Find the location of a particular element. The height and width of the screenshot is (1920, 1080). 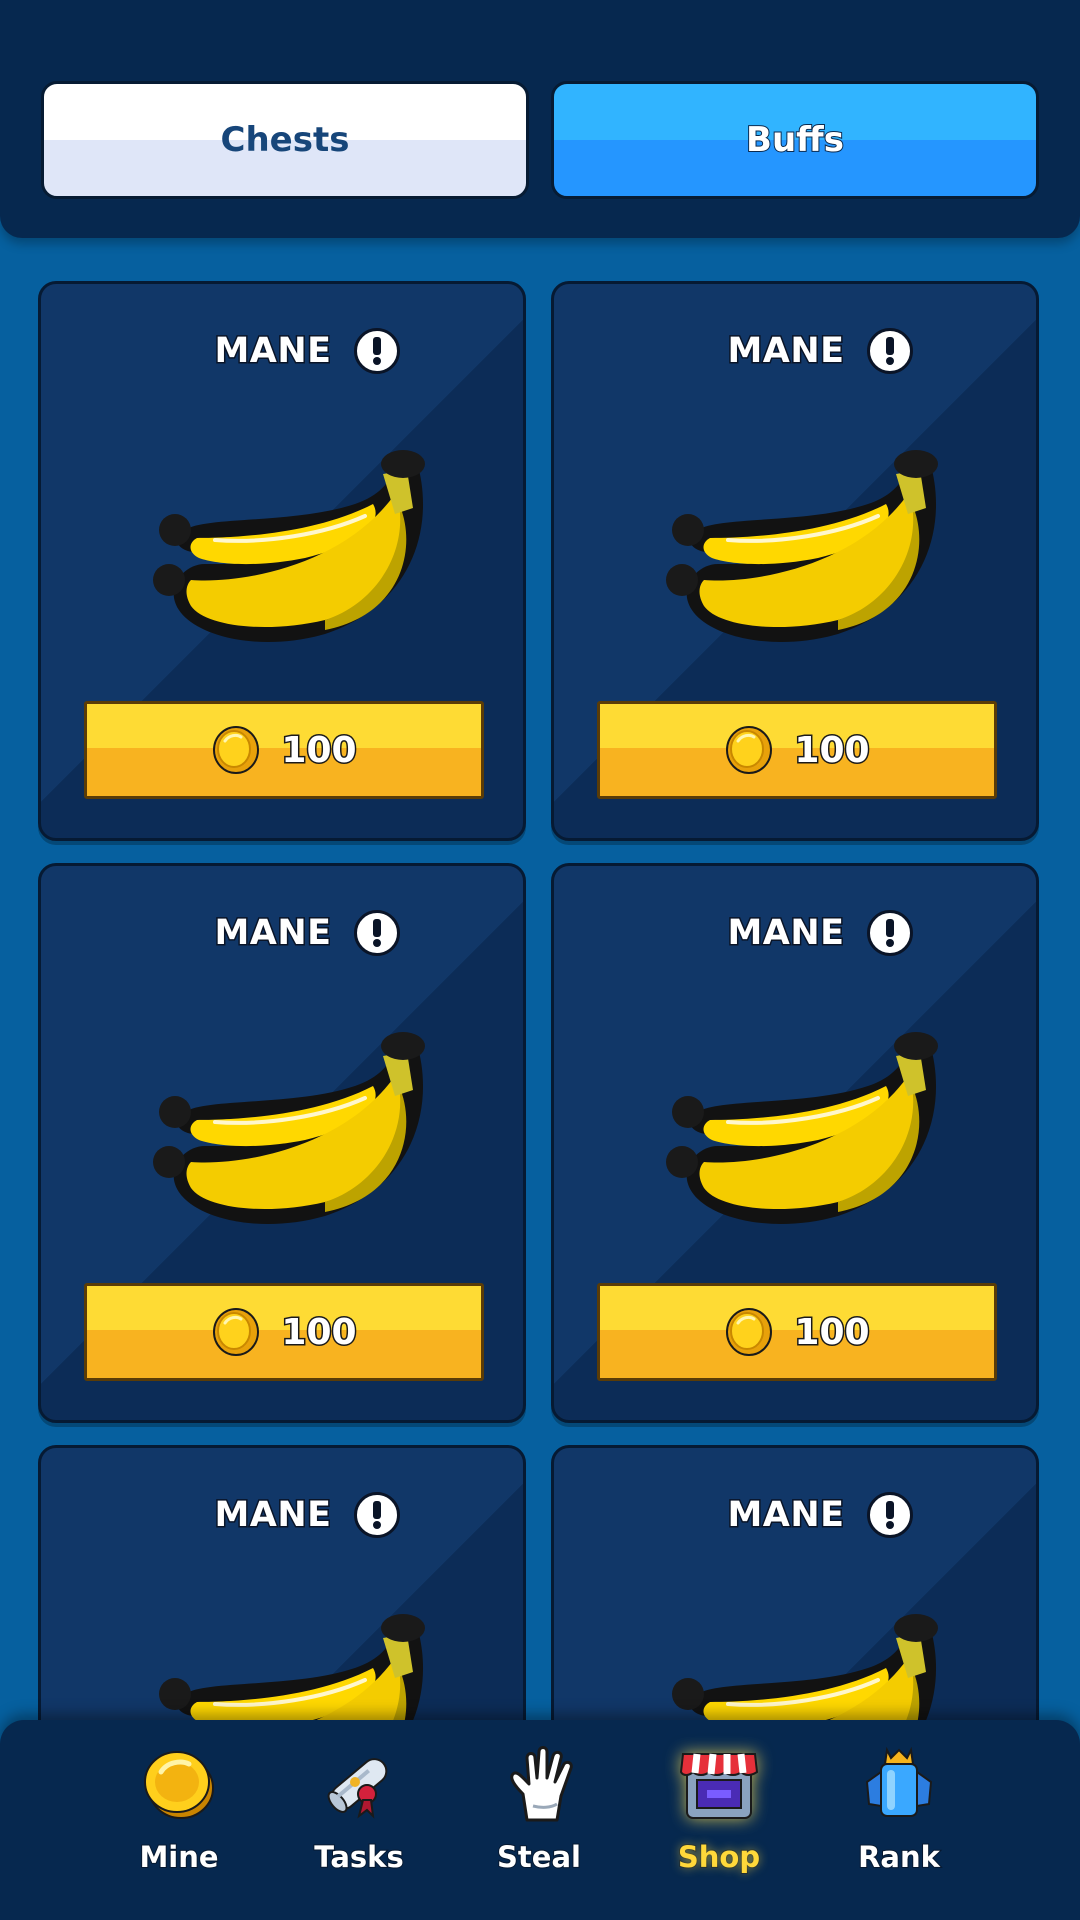

tab-buffs: Buffs is located at coordinates (795, 140).